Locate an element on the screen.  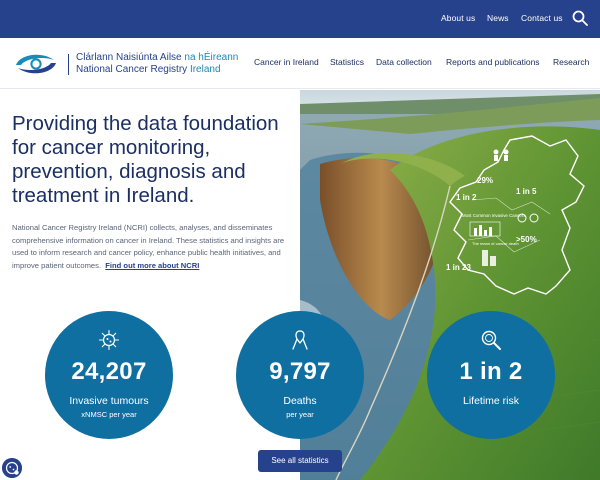
stat-sublabel: xNMSC per year is located at coordinates (109, 414).